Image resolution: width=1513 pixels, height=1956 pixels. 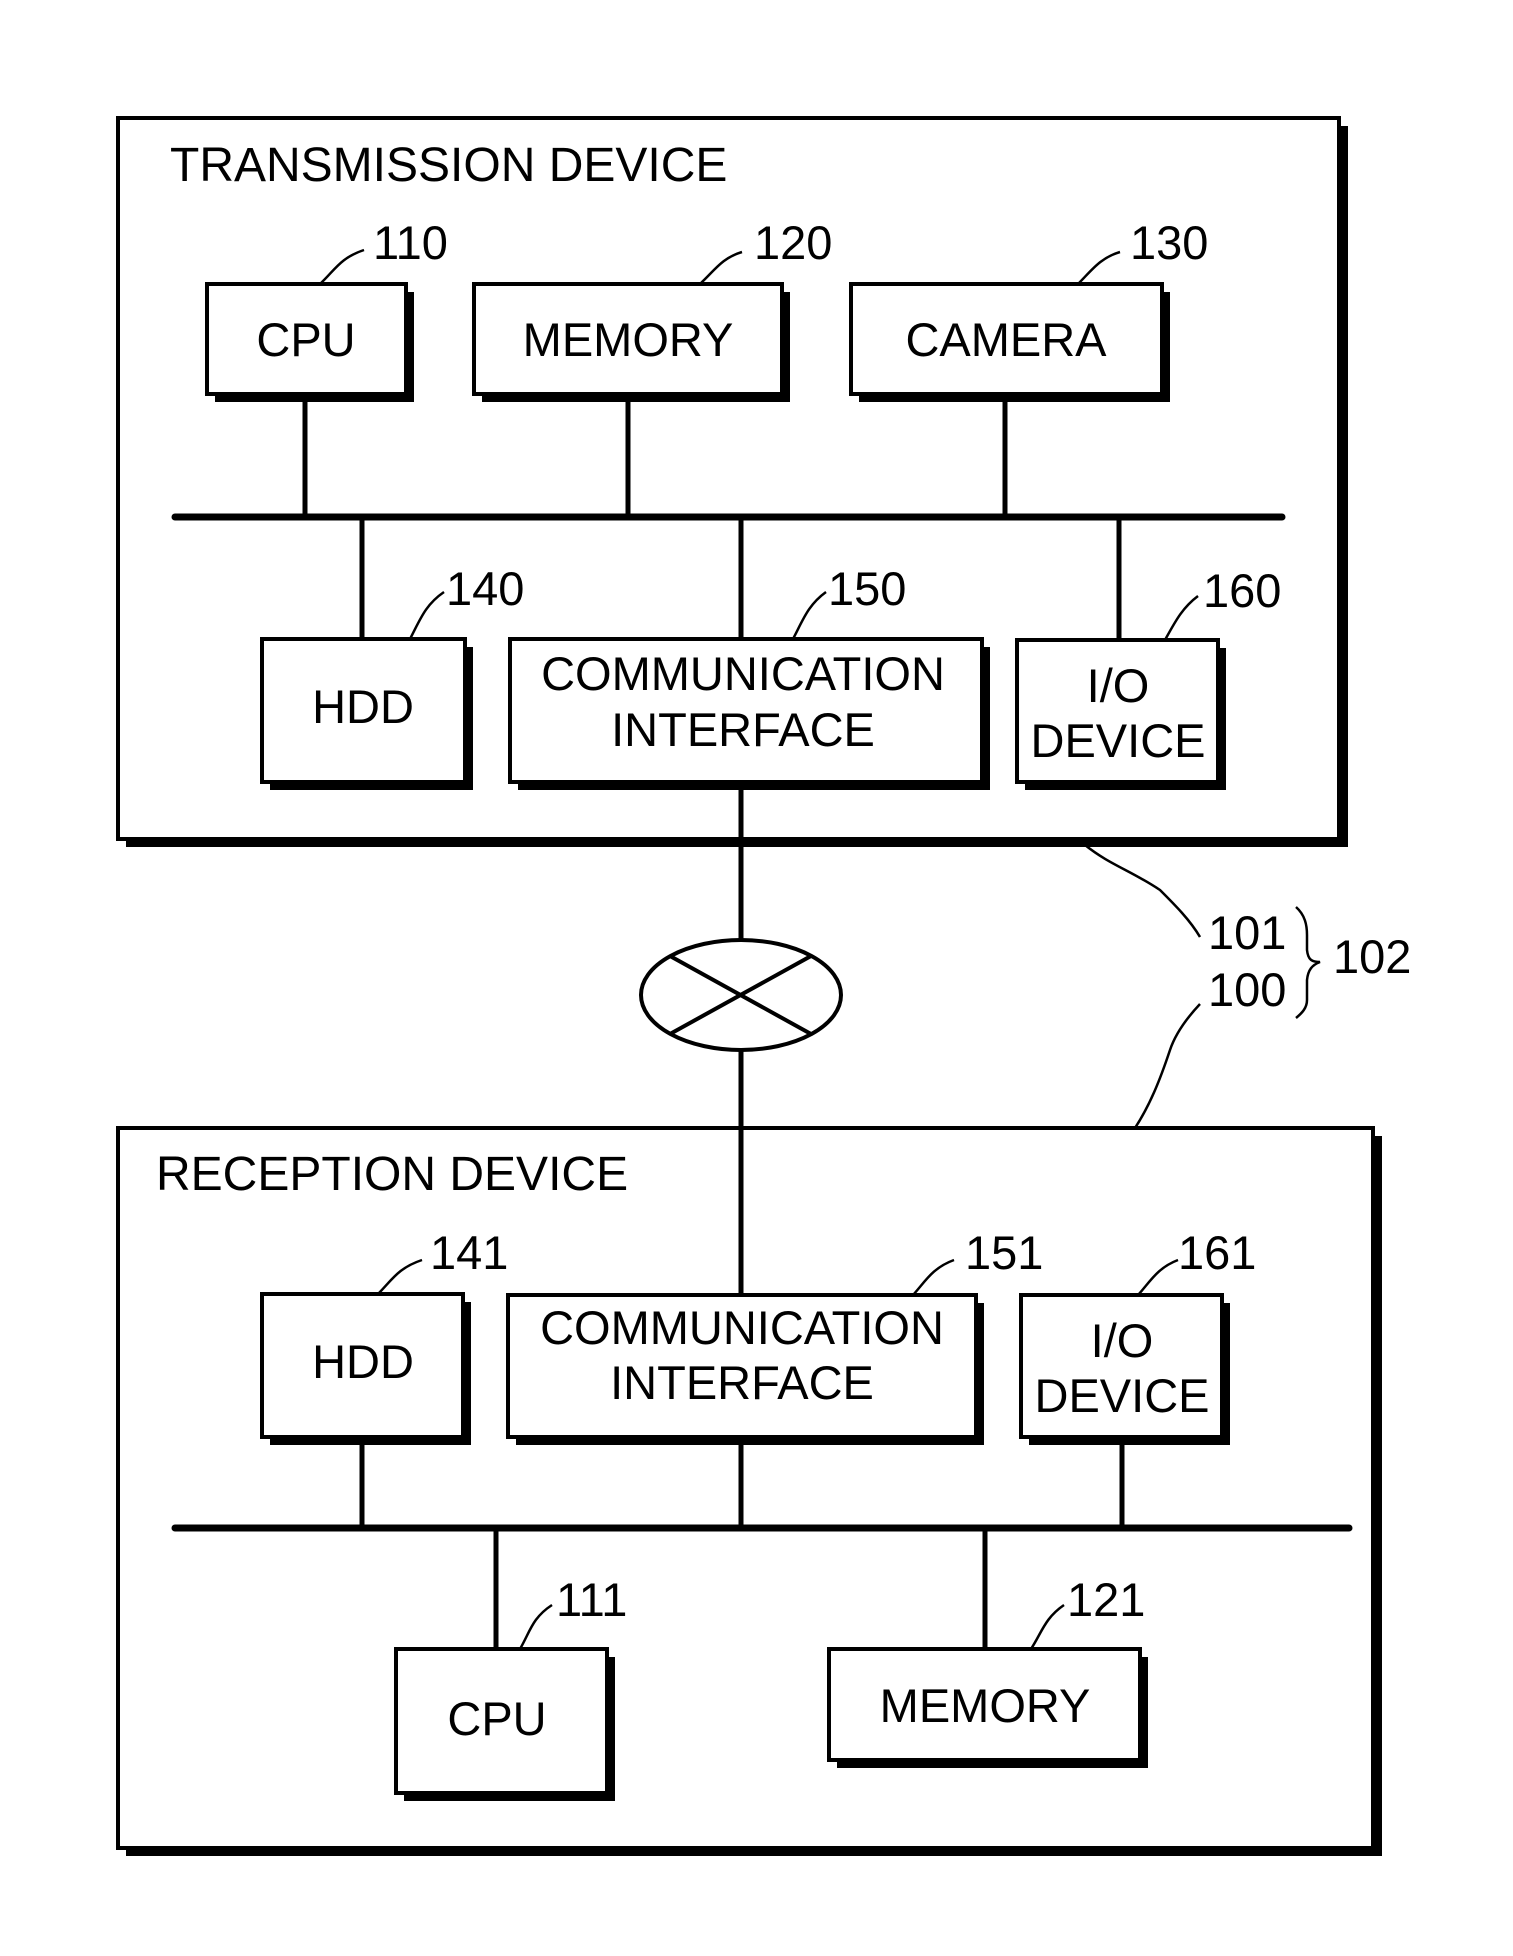 What do you see at coordinates (1308, 962) in the screenshot?
I see `system-brace-icon` at bounding box center [1308, 962].